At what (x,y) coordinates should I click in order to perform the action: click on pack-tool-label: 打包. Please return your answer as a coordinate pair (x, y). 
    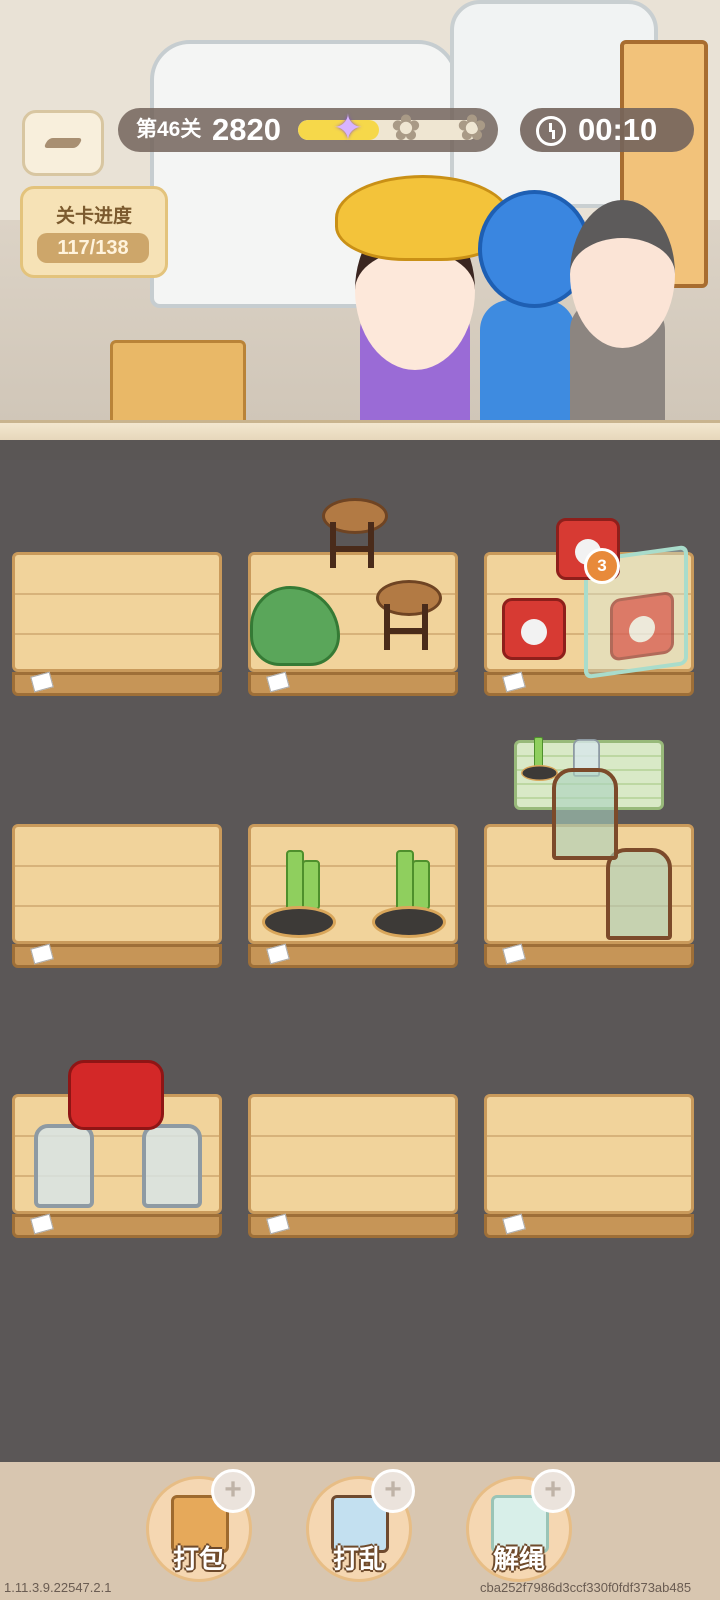
    Looking at the image, I should click on (198, 1559).